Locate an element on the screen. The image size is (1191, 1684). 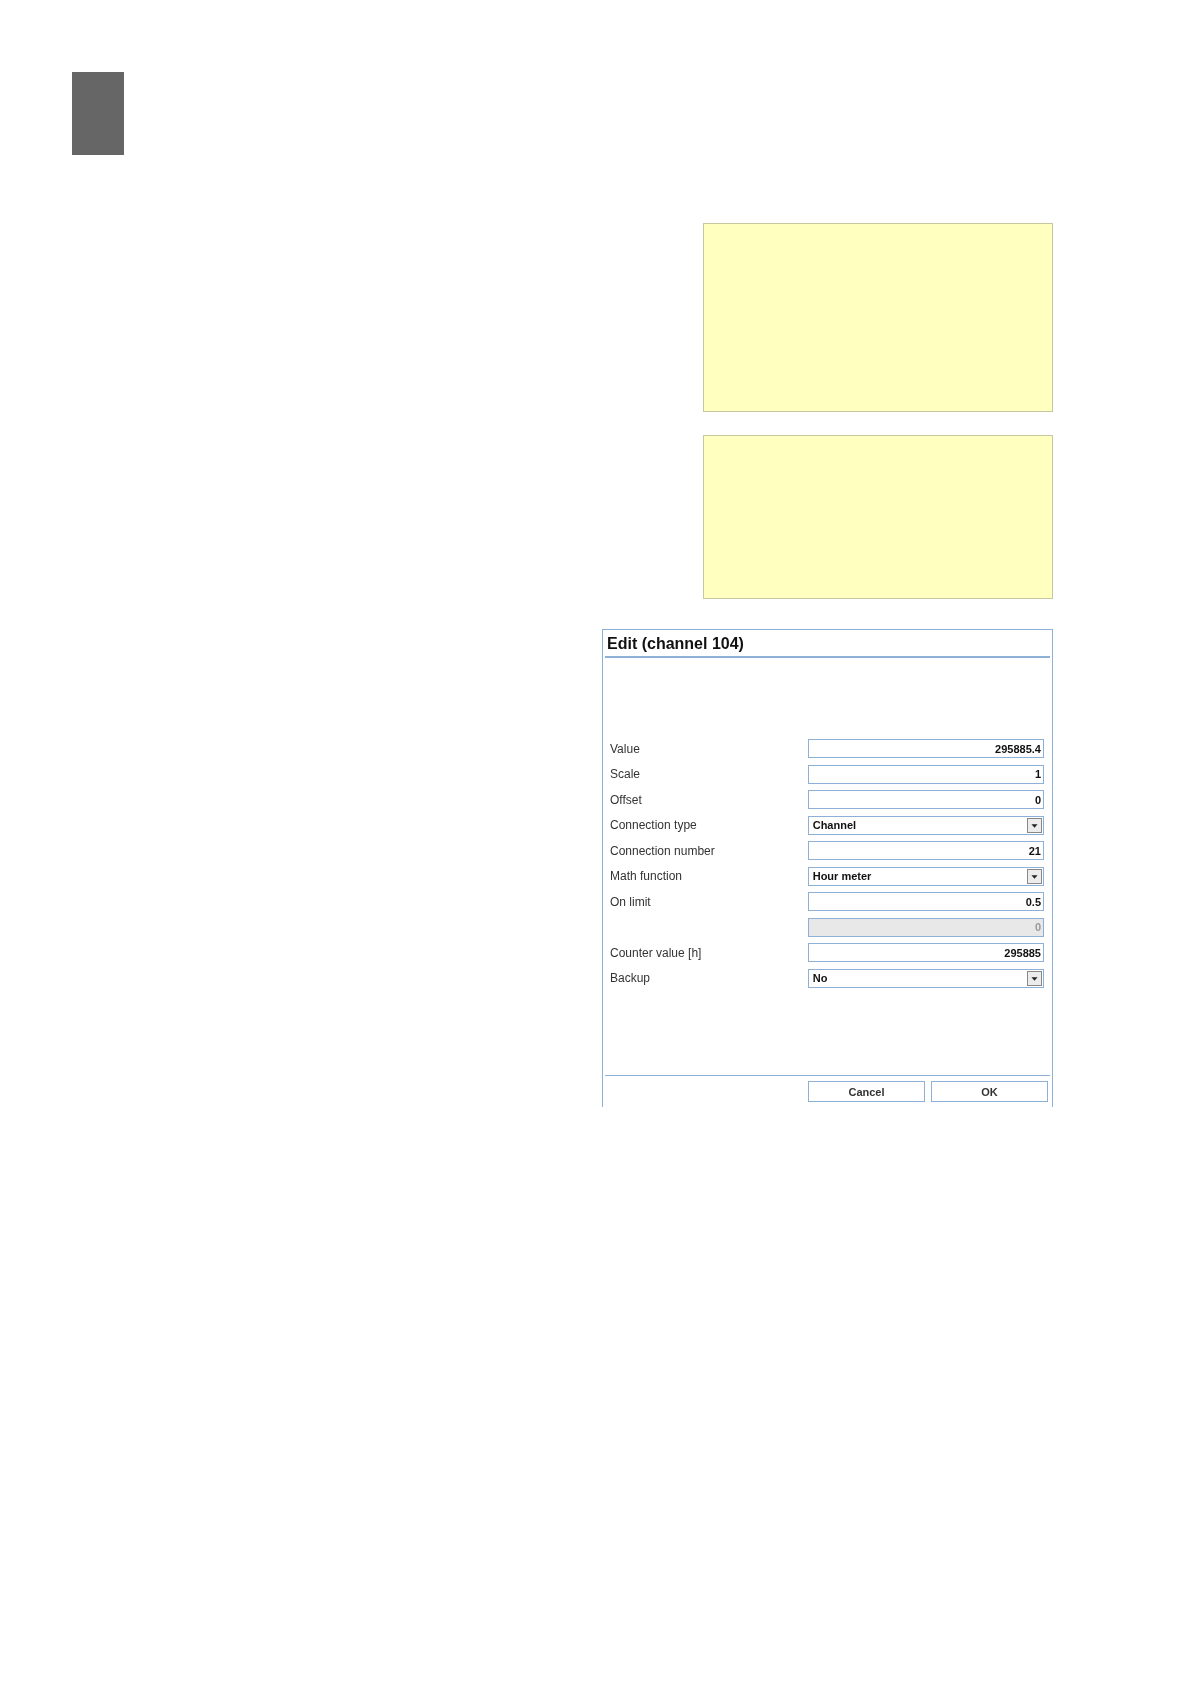
field-label: Offset is located at coordinates (626, 799).